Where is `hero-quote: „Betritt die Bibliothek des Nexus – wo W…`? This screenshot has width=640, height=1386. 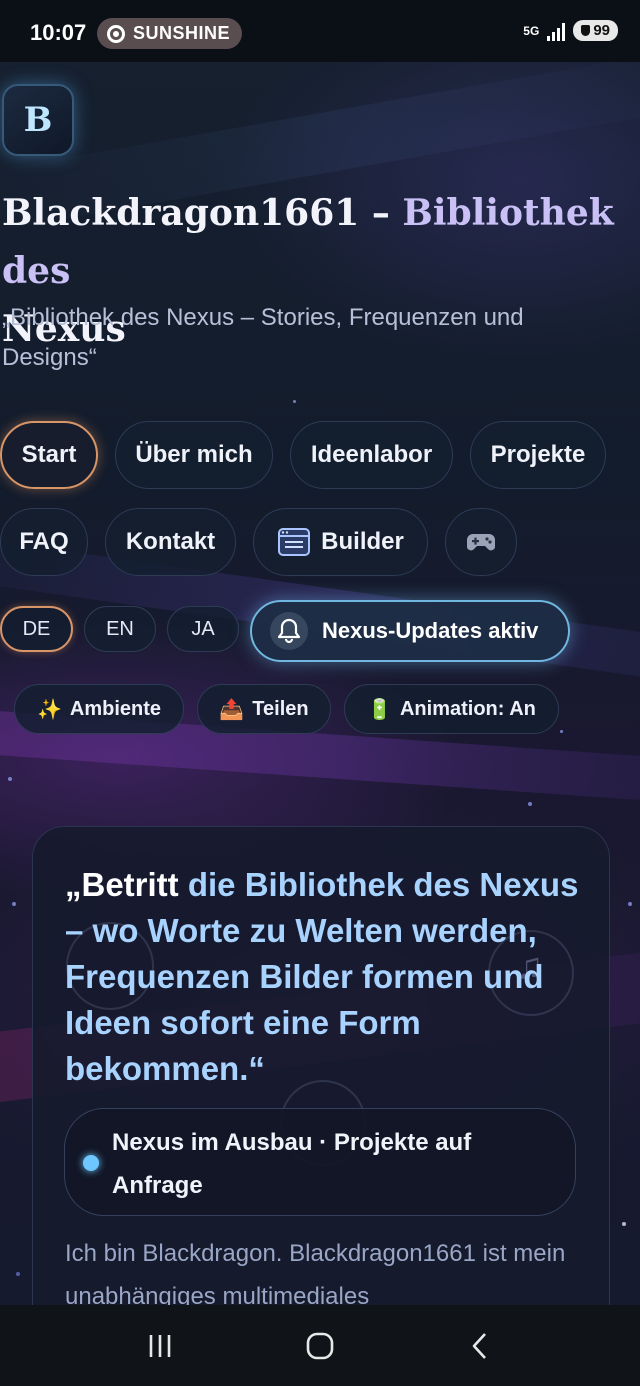 hero-quote: „Betritt die Bibliothek des Nexus – wo W… is located at coordinates (325, 977).